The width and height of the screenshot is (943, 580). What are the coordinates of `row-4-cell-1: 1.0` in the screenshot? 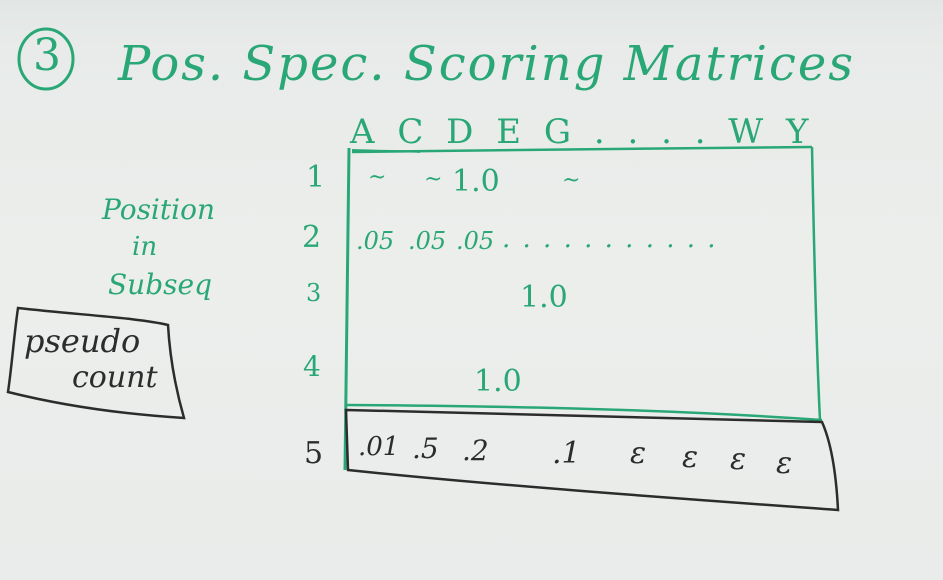 It's located at (498, 381).